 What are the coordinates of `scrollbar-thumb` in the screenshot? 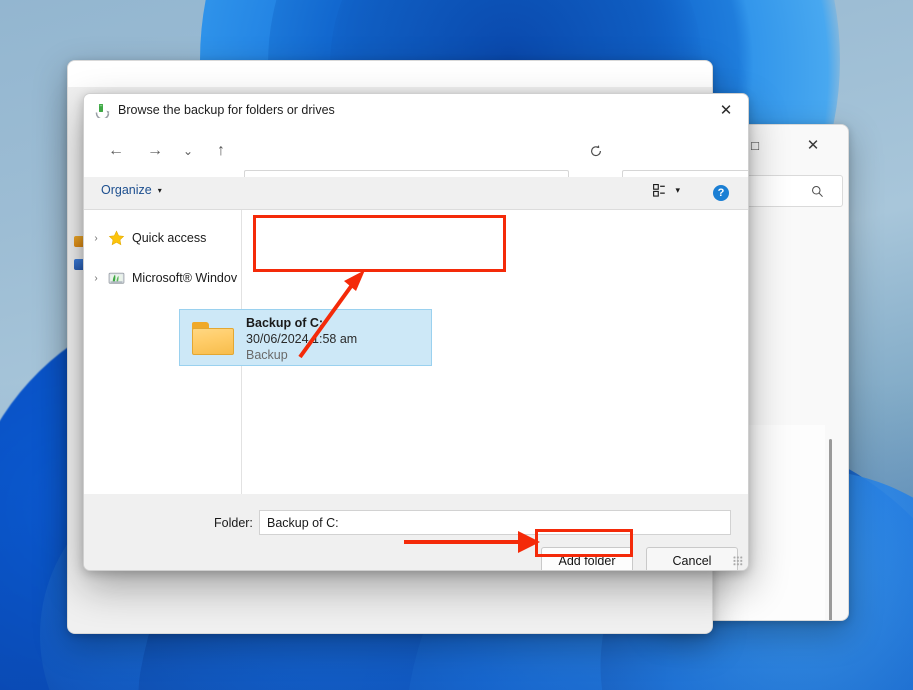 It's located at (830, 529).